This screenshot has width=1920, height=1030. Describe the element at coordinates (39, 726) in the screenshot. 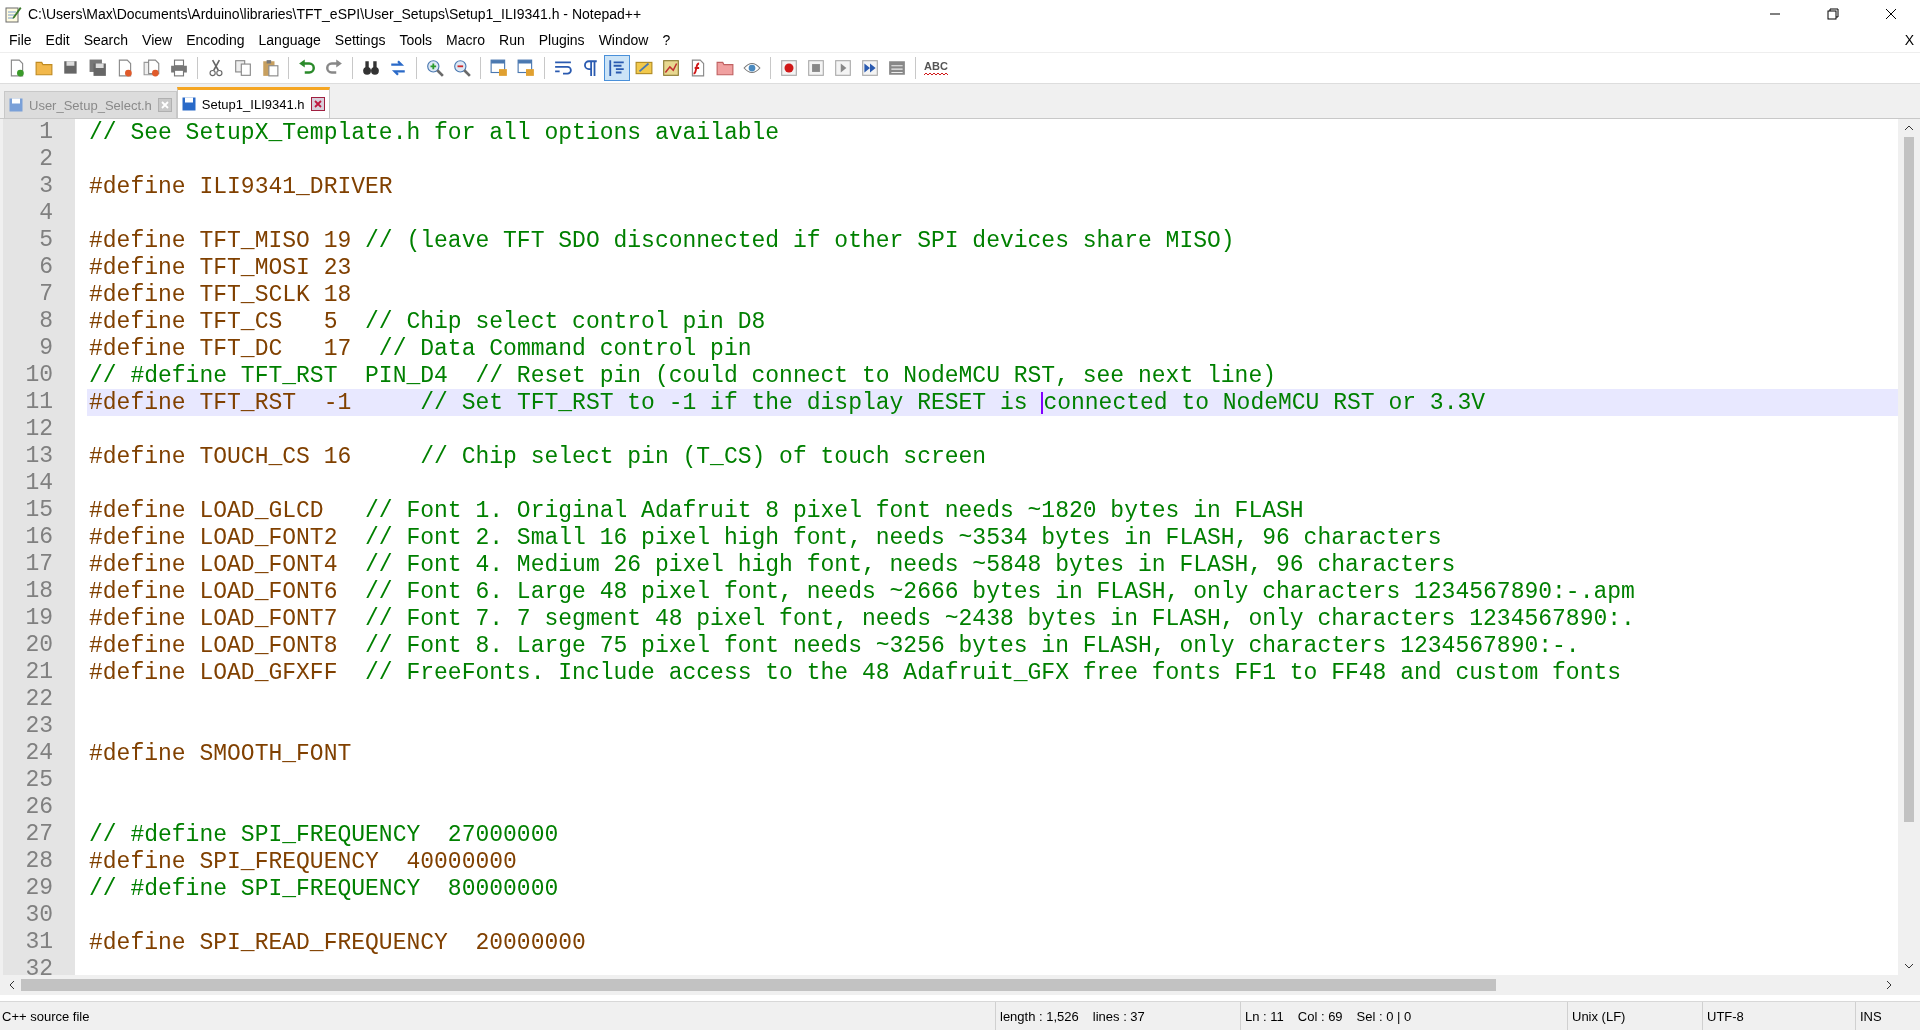

I see `line-number: 23` at that location.